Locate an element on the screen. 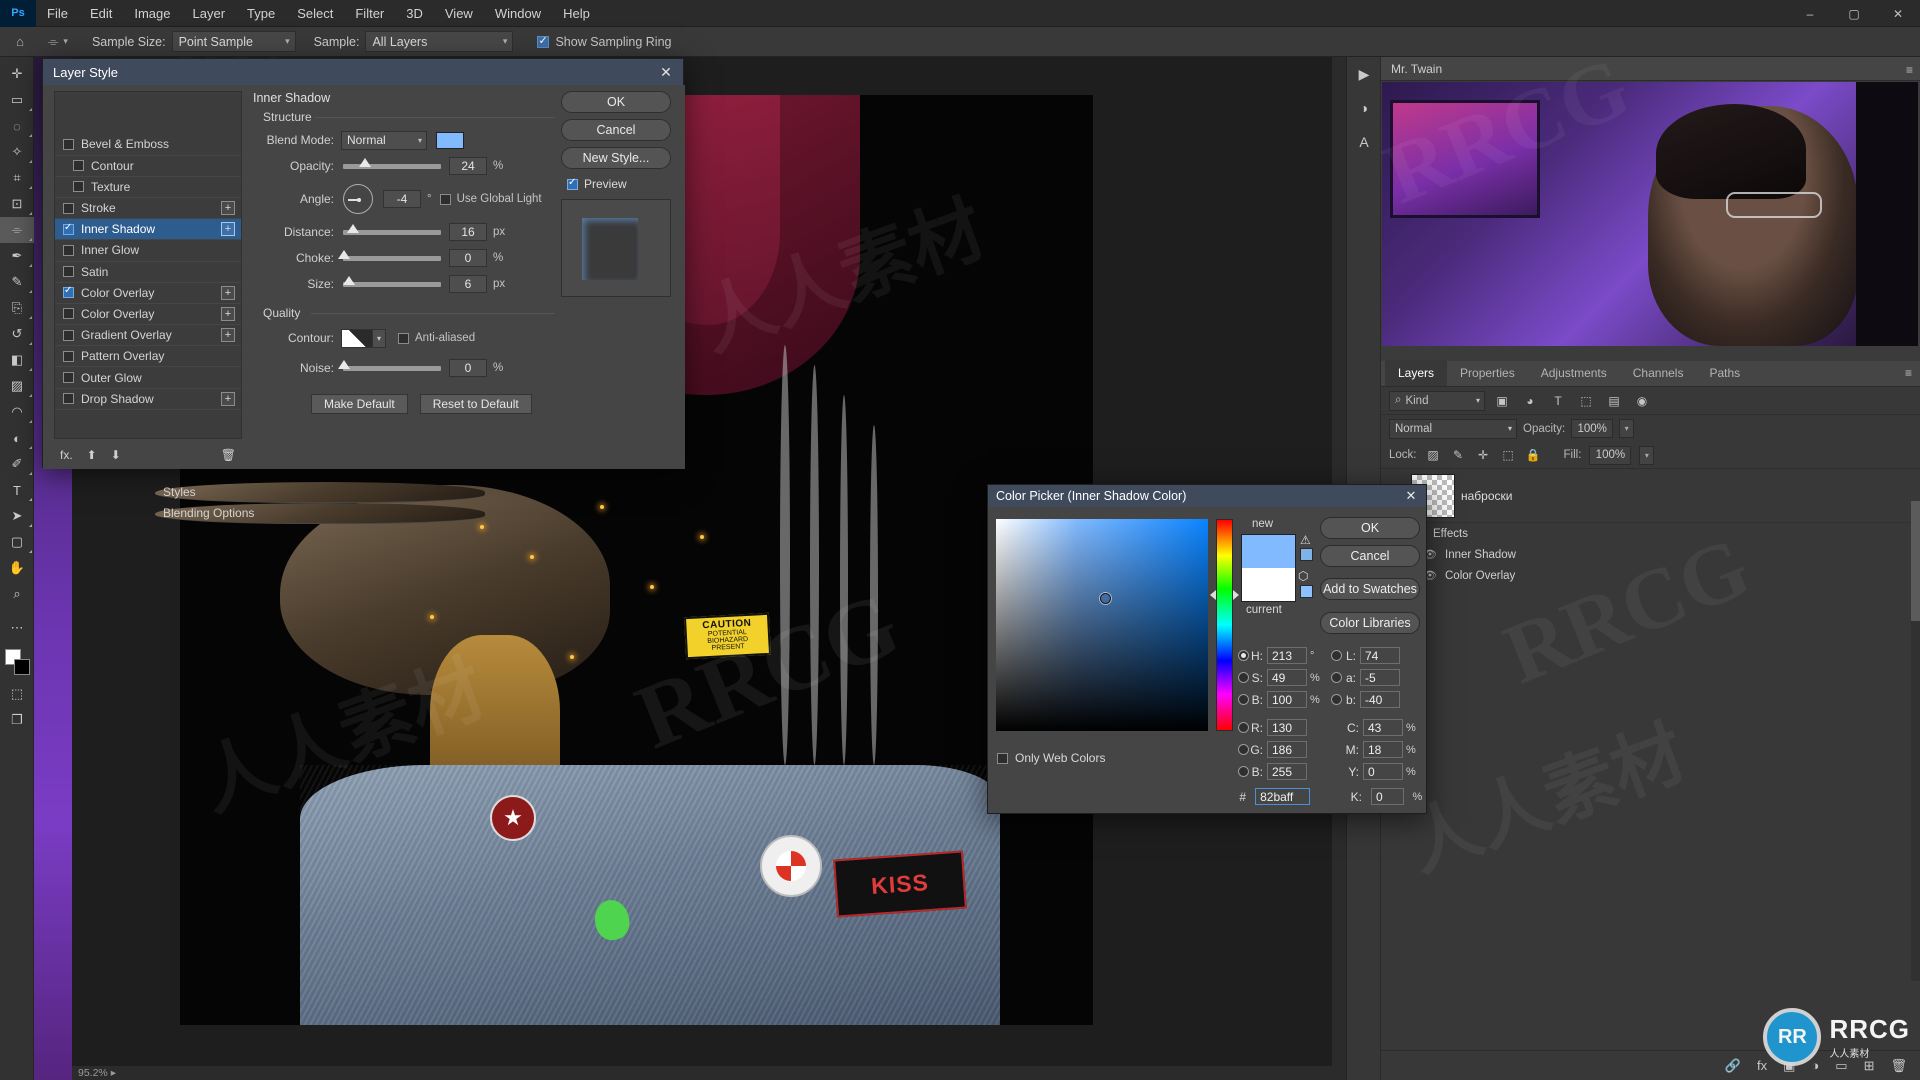 This screenshot has width=1920, height=1080. menu-3d: 3D is located at coordinates (414, 13).